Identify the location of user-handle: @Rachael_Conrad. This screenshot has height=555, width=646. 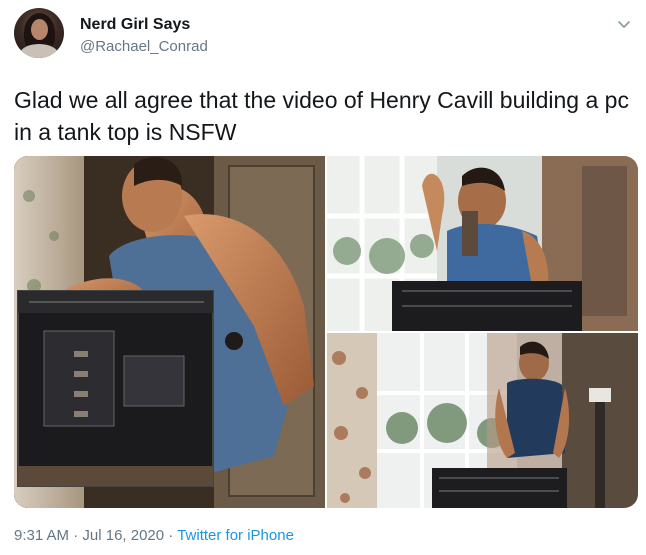
(144, 46).